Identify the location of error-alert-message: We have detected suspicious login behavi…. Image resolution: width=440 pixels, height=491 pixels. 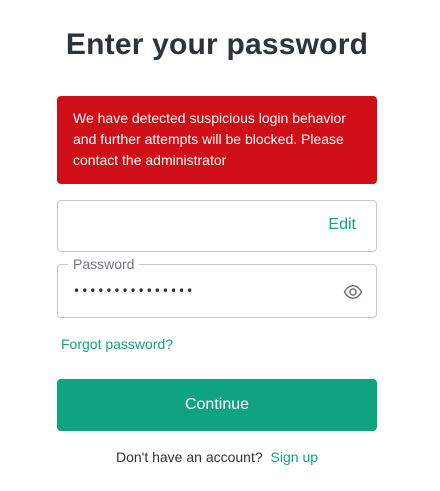
(209, 139).